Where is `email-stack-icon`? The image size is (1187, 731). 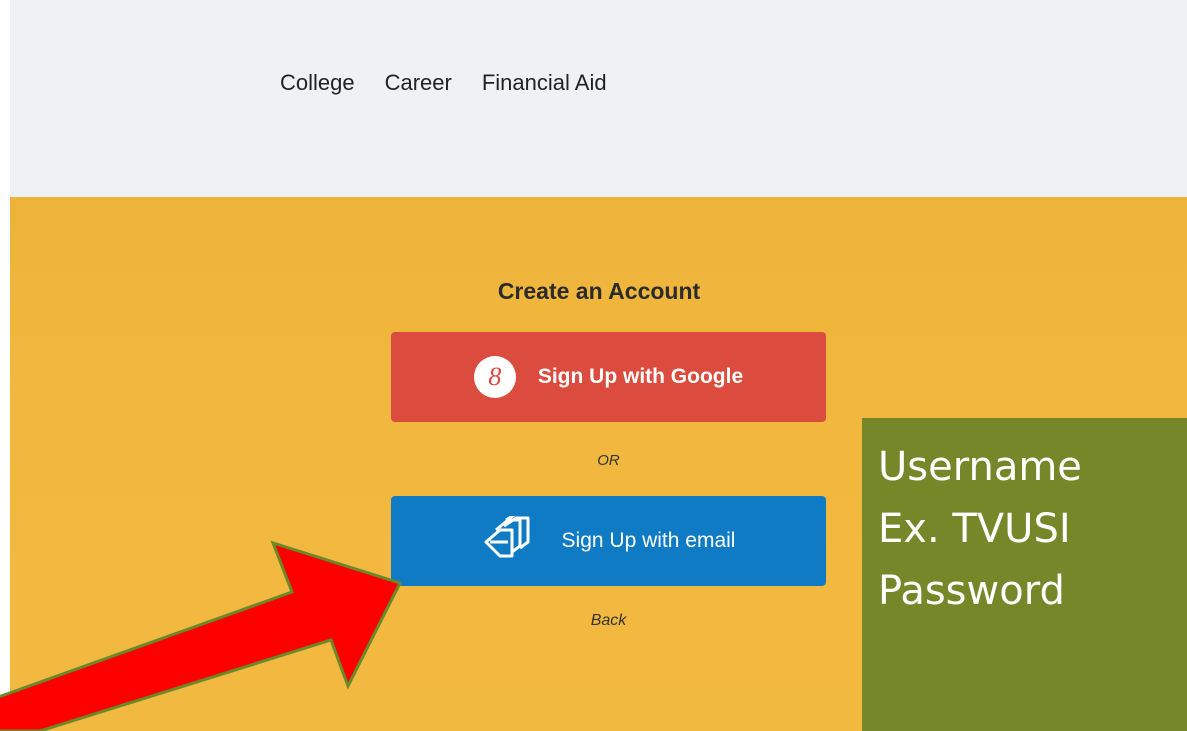 email-stack-icon is located at coordinates (511, 539).